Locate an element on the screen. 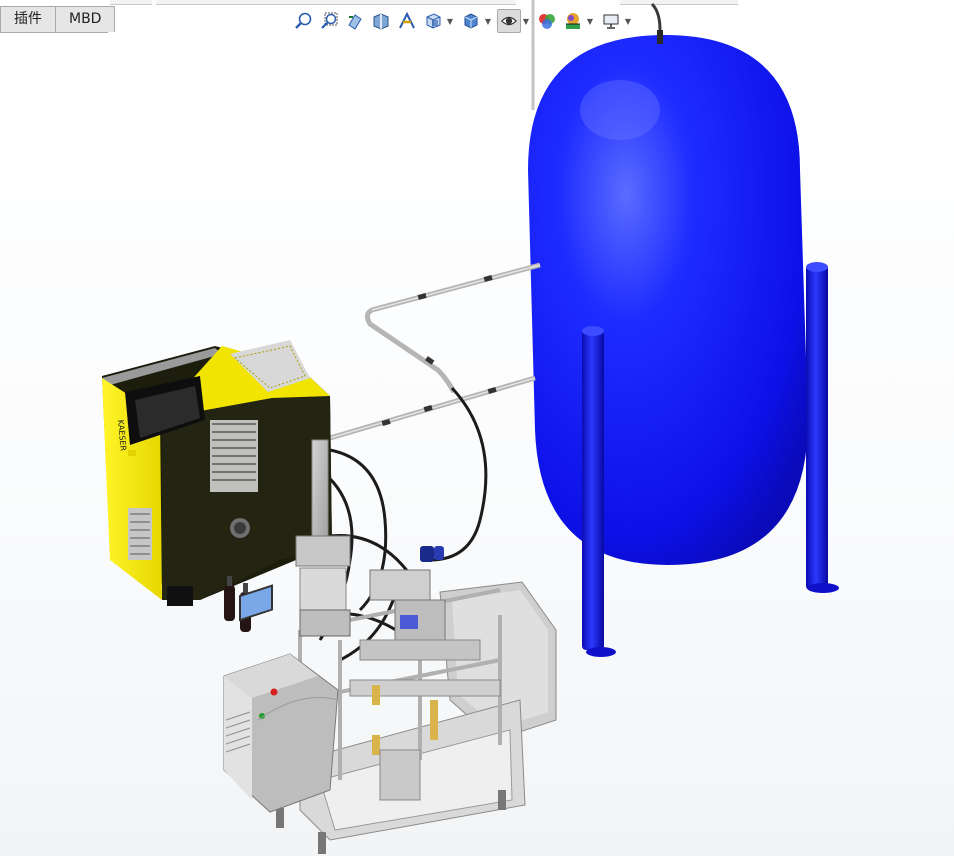 Image resolution: width=954 pixels, height=856 pixels. apply-scene-icon is located at coordinates (573, 21).